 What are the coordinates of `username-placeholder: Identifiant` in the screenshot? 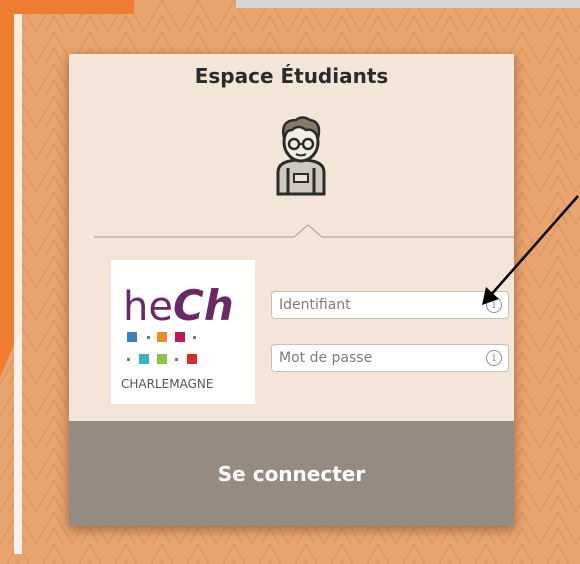 It's located at (315, 305).